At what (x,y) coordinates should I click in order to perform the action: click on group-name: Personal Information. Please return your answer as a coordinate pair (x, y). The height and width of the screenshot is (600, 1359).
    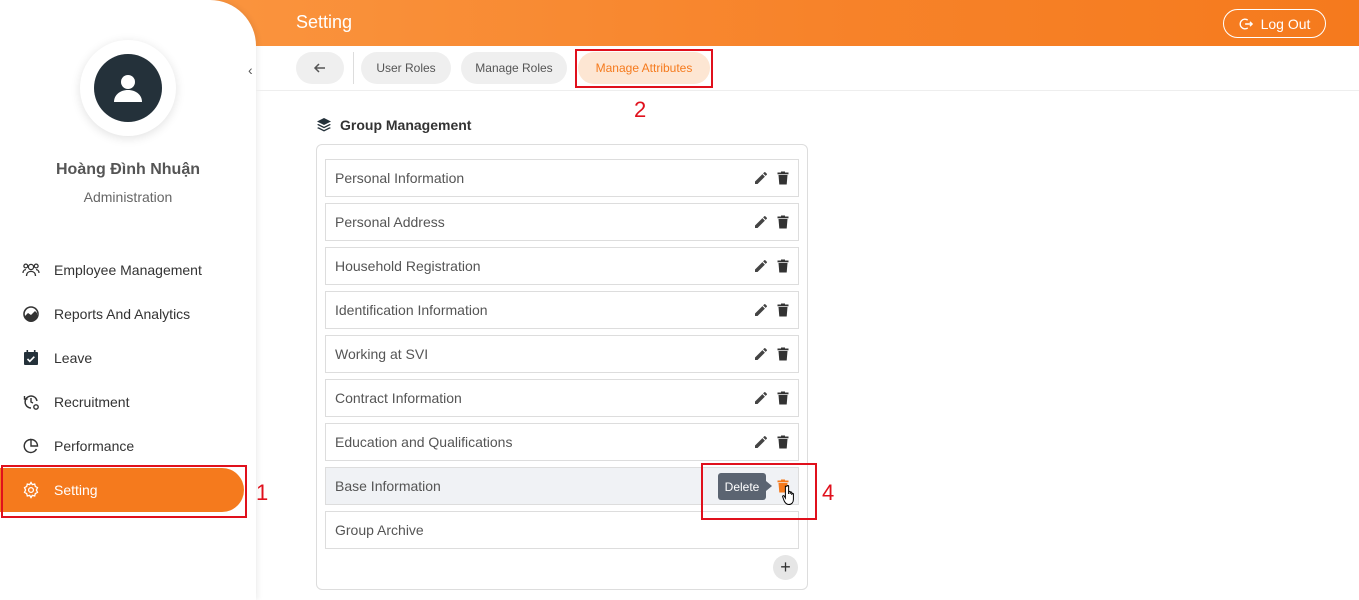
    Looking at the image, I should click on (400, 178).